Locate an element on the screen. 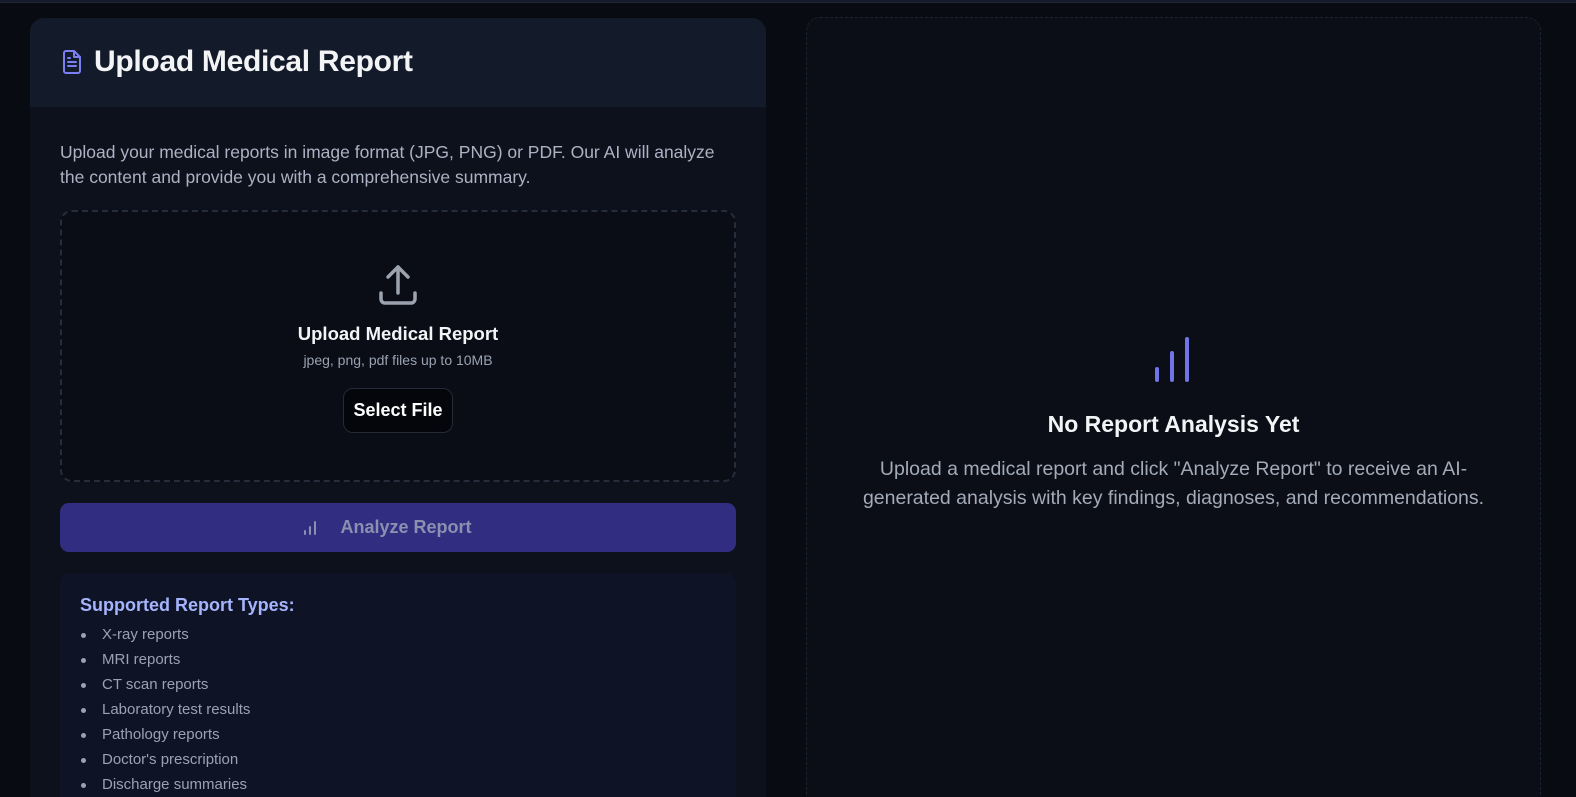 This screenshot has height=797, width=1576. dropzone-title: Upload Medical Report is located at coordinates (398, 333).